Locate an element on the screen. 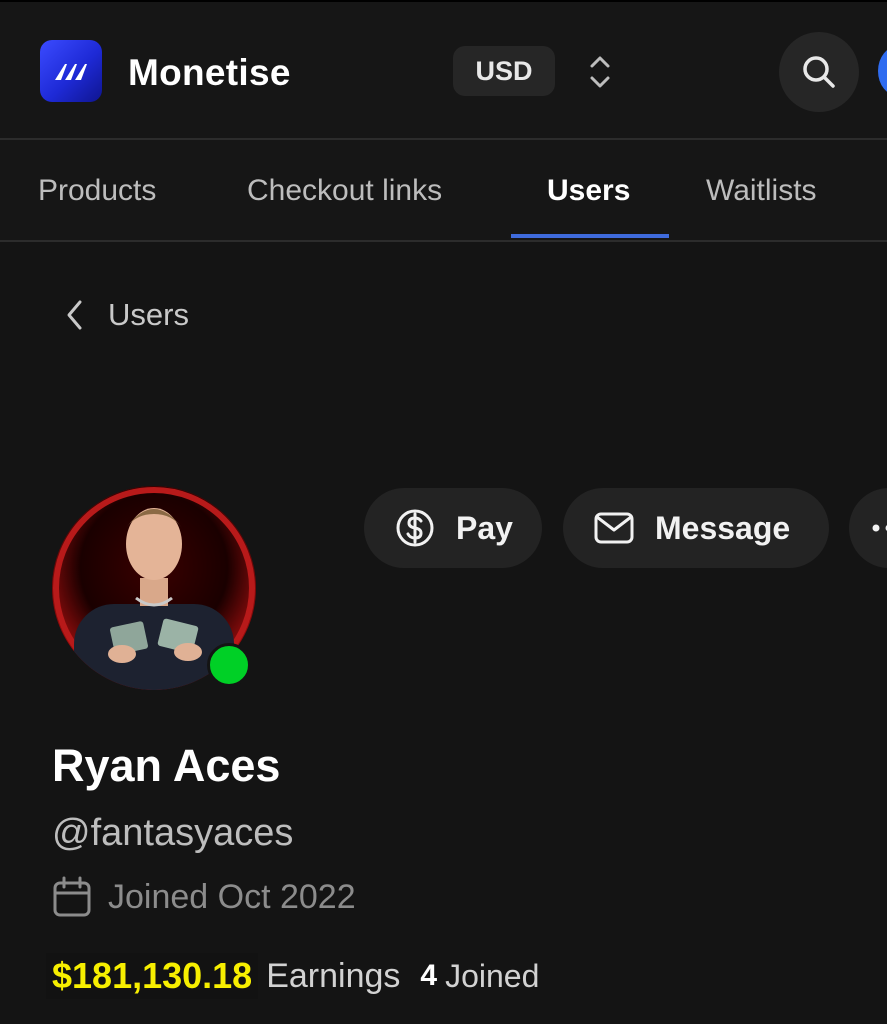 The width and height of the screenshot is (887, 1024). tab-checkout-links: Checkout links is located at coordinates (344, 191).